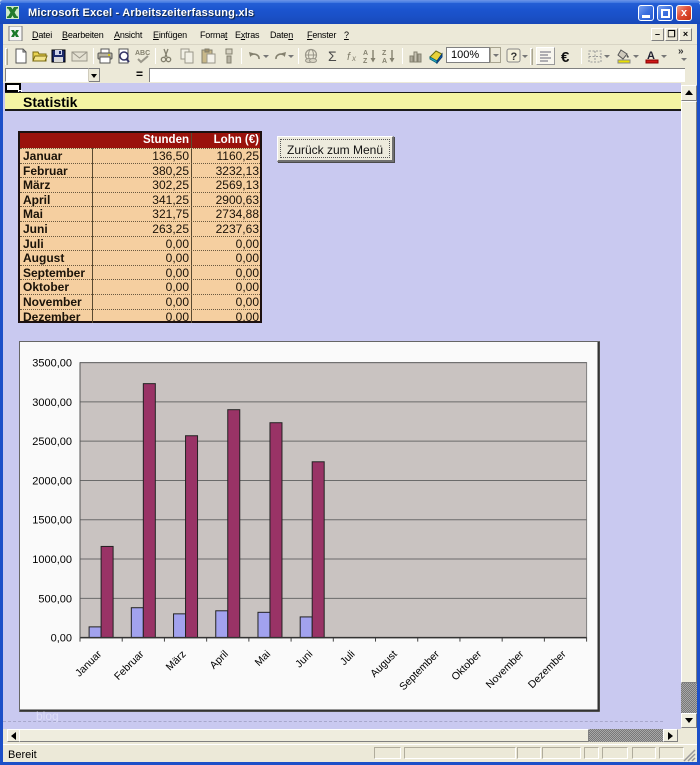 The width and height of the screenshot is (700, 765). I want to click on svg-text: 1500,00, so click(52, 521).